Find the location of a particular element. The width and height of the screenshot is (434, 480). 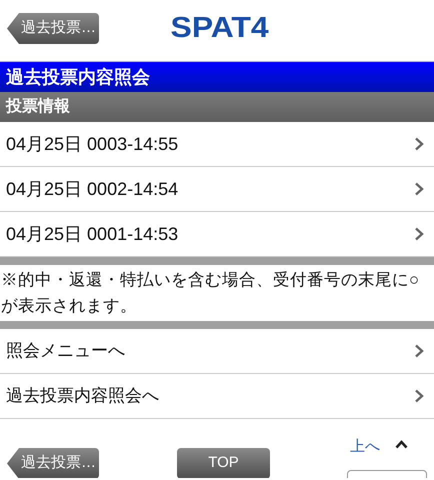

top-button: TOP is located at coordinates (223, 463).